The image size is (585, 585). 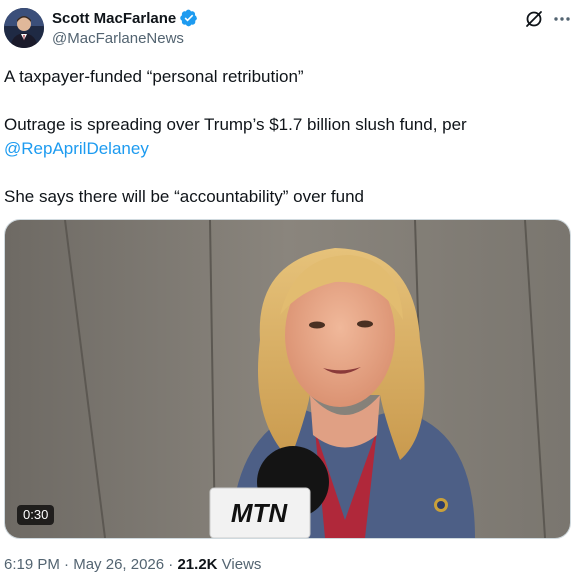 I want to click on tweet-text-line: A taxpayer-funded “personal retribution”, so click(x=154, y=76).